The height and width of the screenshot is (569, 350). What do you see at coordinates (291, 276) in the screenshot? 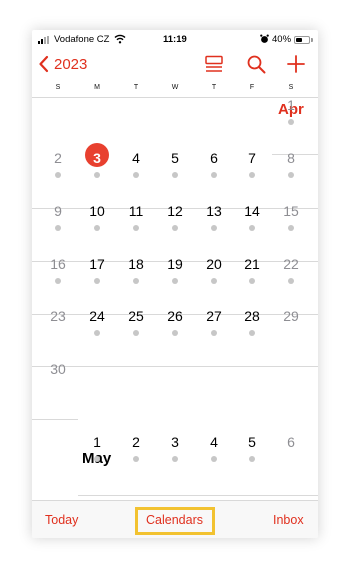
I see `day-cell: 22` at bounding box center [291, 276].